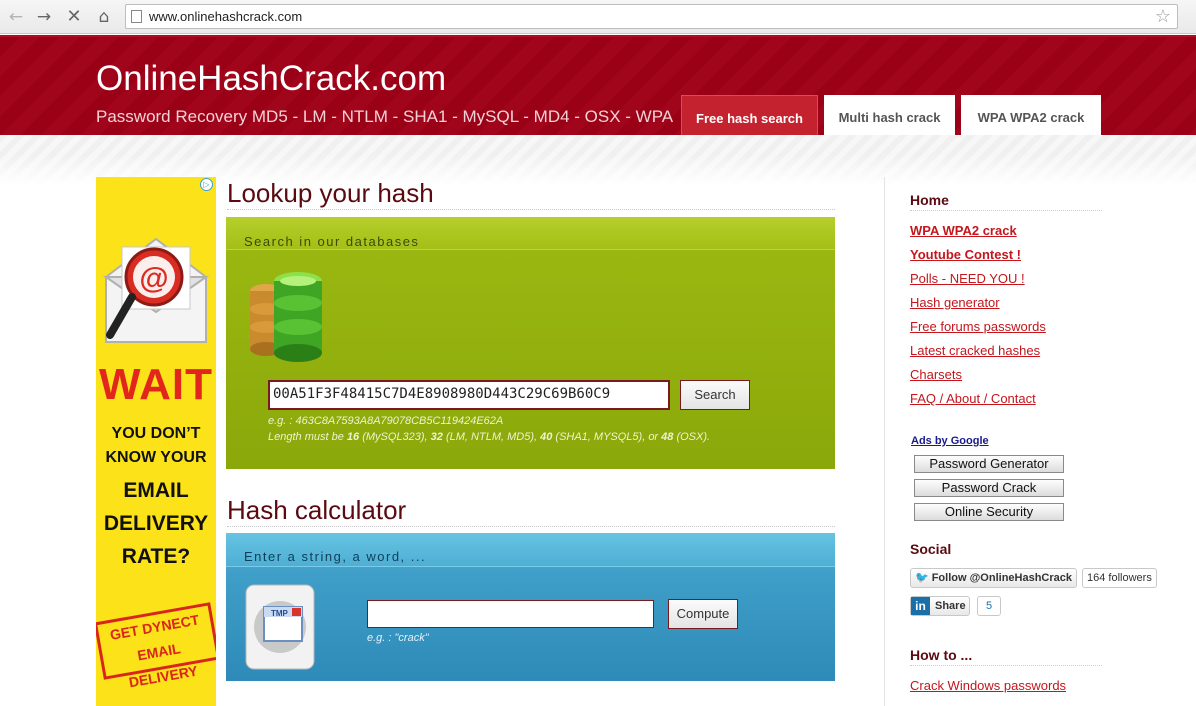  Describe the element at coordinates (353, 437) in the screenshot. I see `hint-len-16: 16` at that location.